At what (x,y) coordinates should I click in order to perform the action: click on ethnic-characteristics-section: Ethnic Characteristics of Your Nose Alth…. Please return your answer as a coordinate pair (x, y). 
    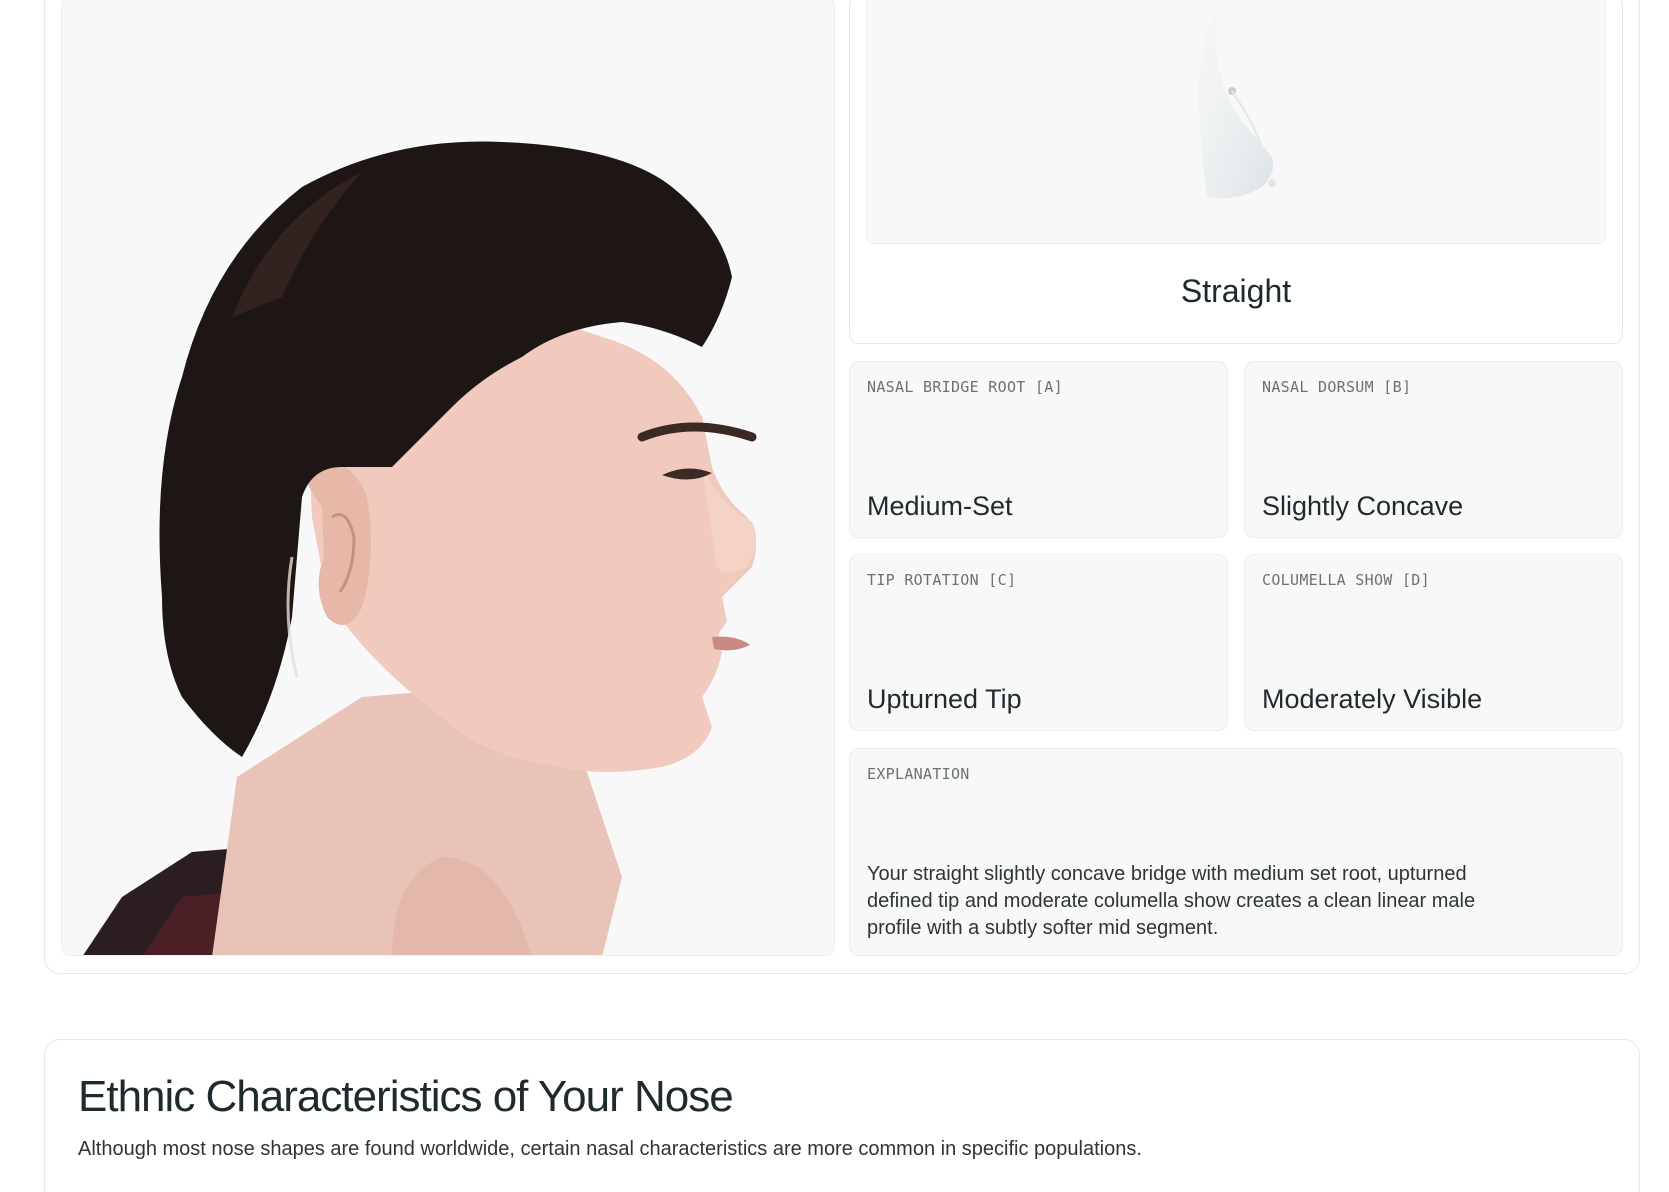
    Looking at the image, I should click on (842, 1115).